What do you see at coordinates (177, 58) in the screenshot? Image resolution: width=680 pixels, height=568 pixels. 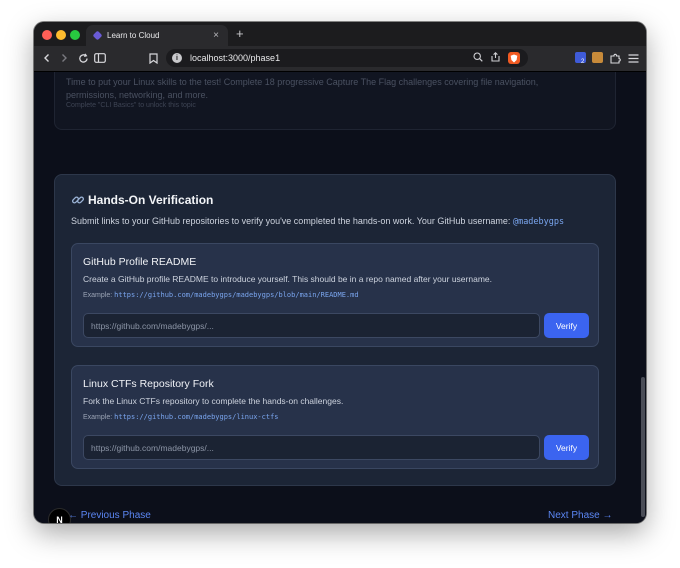 I see `site-info-icon: i` at bounding box center [177, 58].